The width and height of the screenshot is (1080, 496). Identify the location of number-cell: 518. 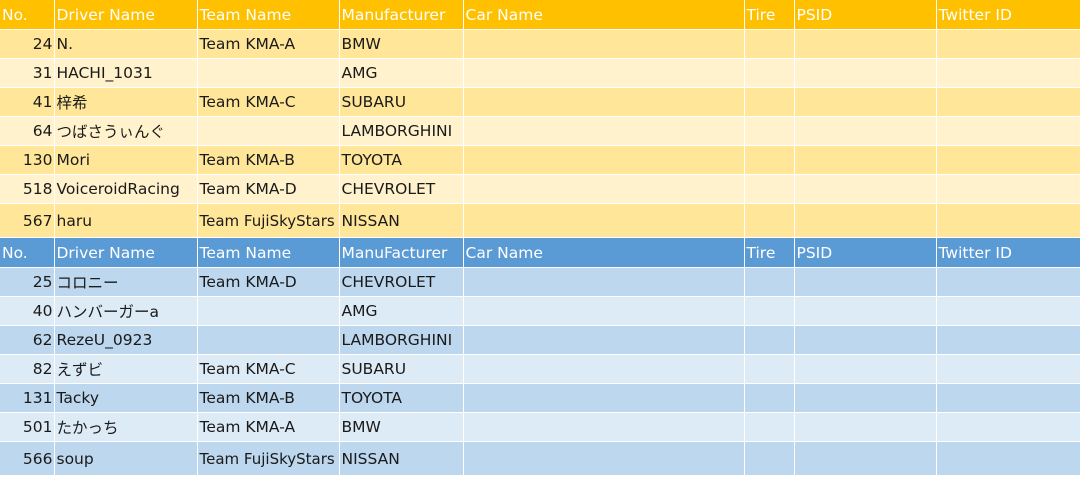
(27, 189).